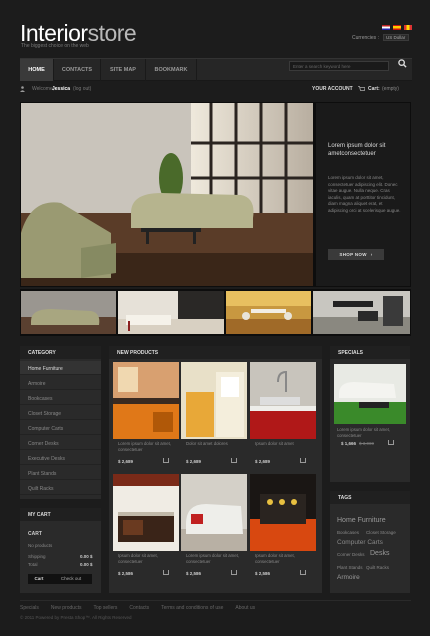  What do you see at coordinates (60, 514) in the screenshot?
I see `mycart-title: MY CART` at bounding box center [60, 514].